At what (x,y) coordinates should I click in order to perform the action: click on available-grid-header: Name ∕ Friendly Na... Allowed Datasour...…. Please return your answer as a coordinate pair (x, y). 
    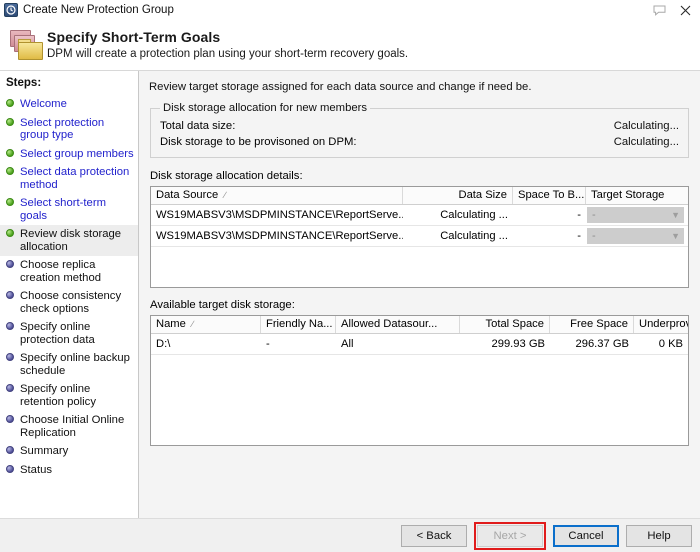
    Looking at the image, I should click on (419, 325).